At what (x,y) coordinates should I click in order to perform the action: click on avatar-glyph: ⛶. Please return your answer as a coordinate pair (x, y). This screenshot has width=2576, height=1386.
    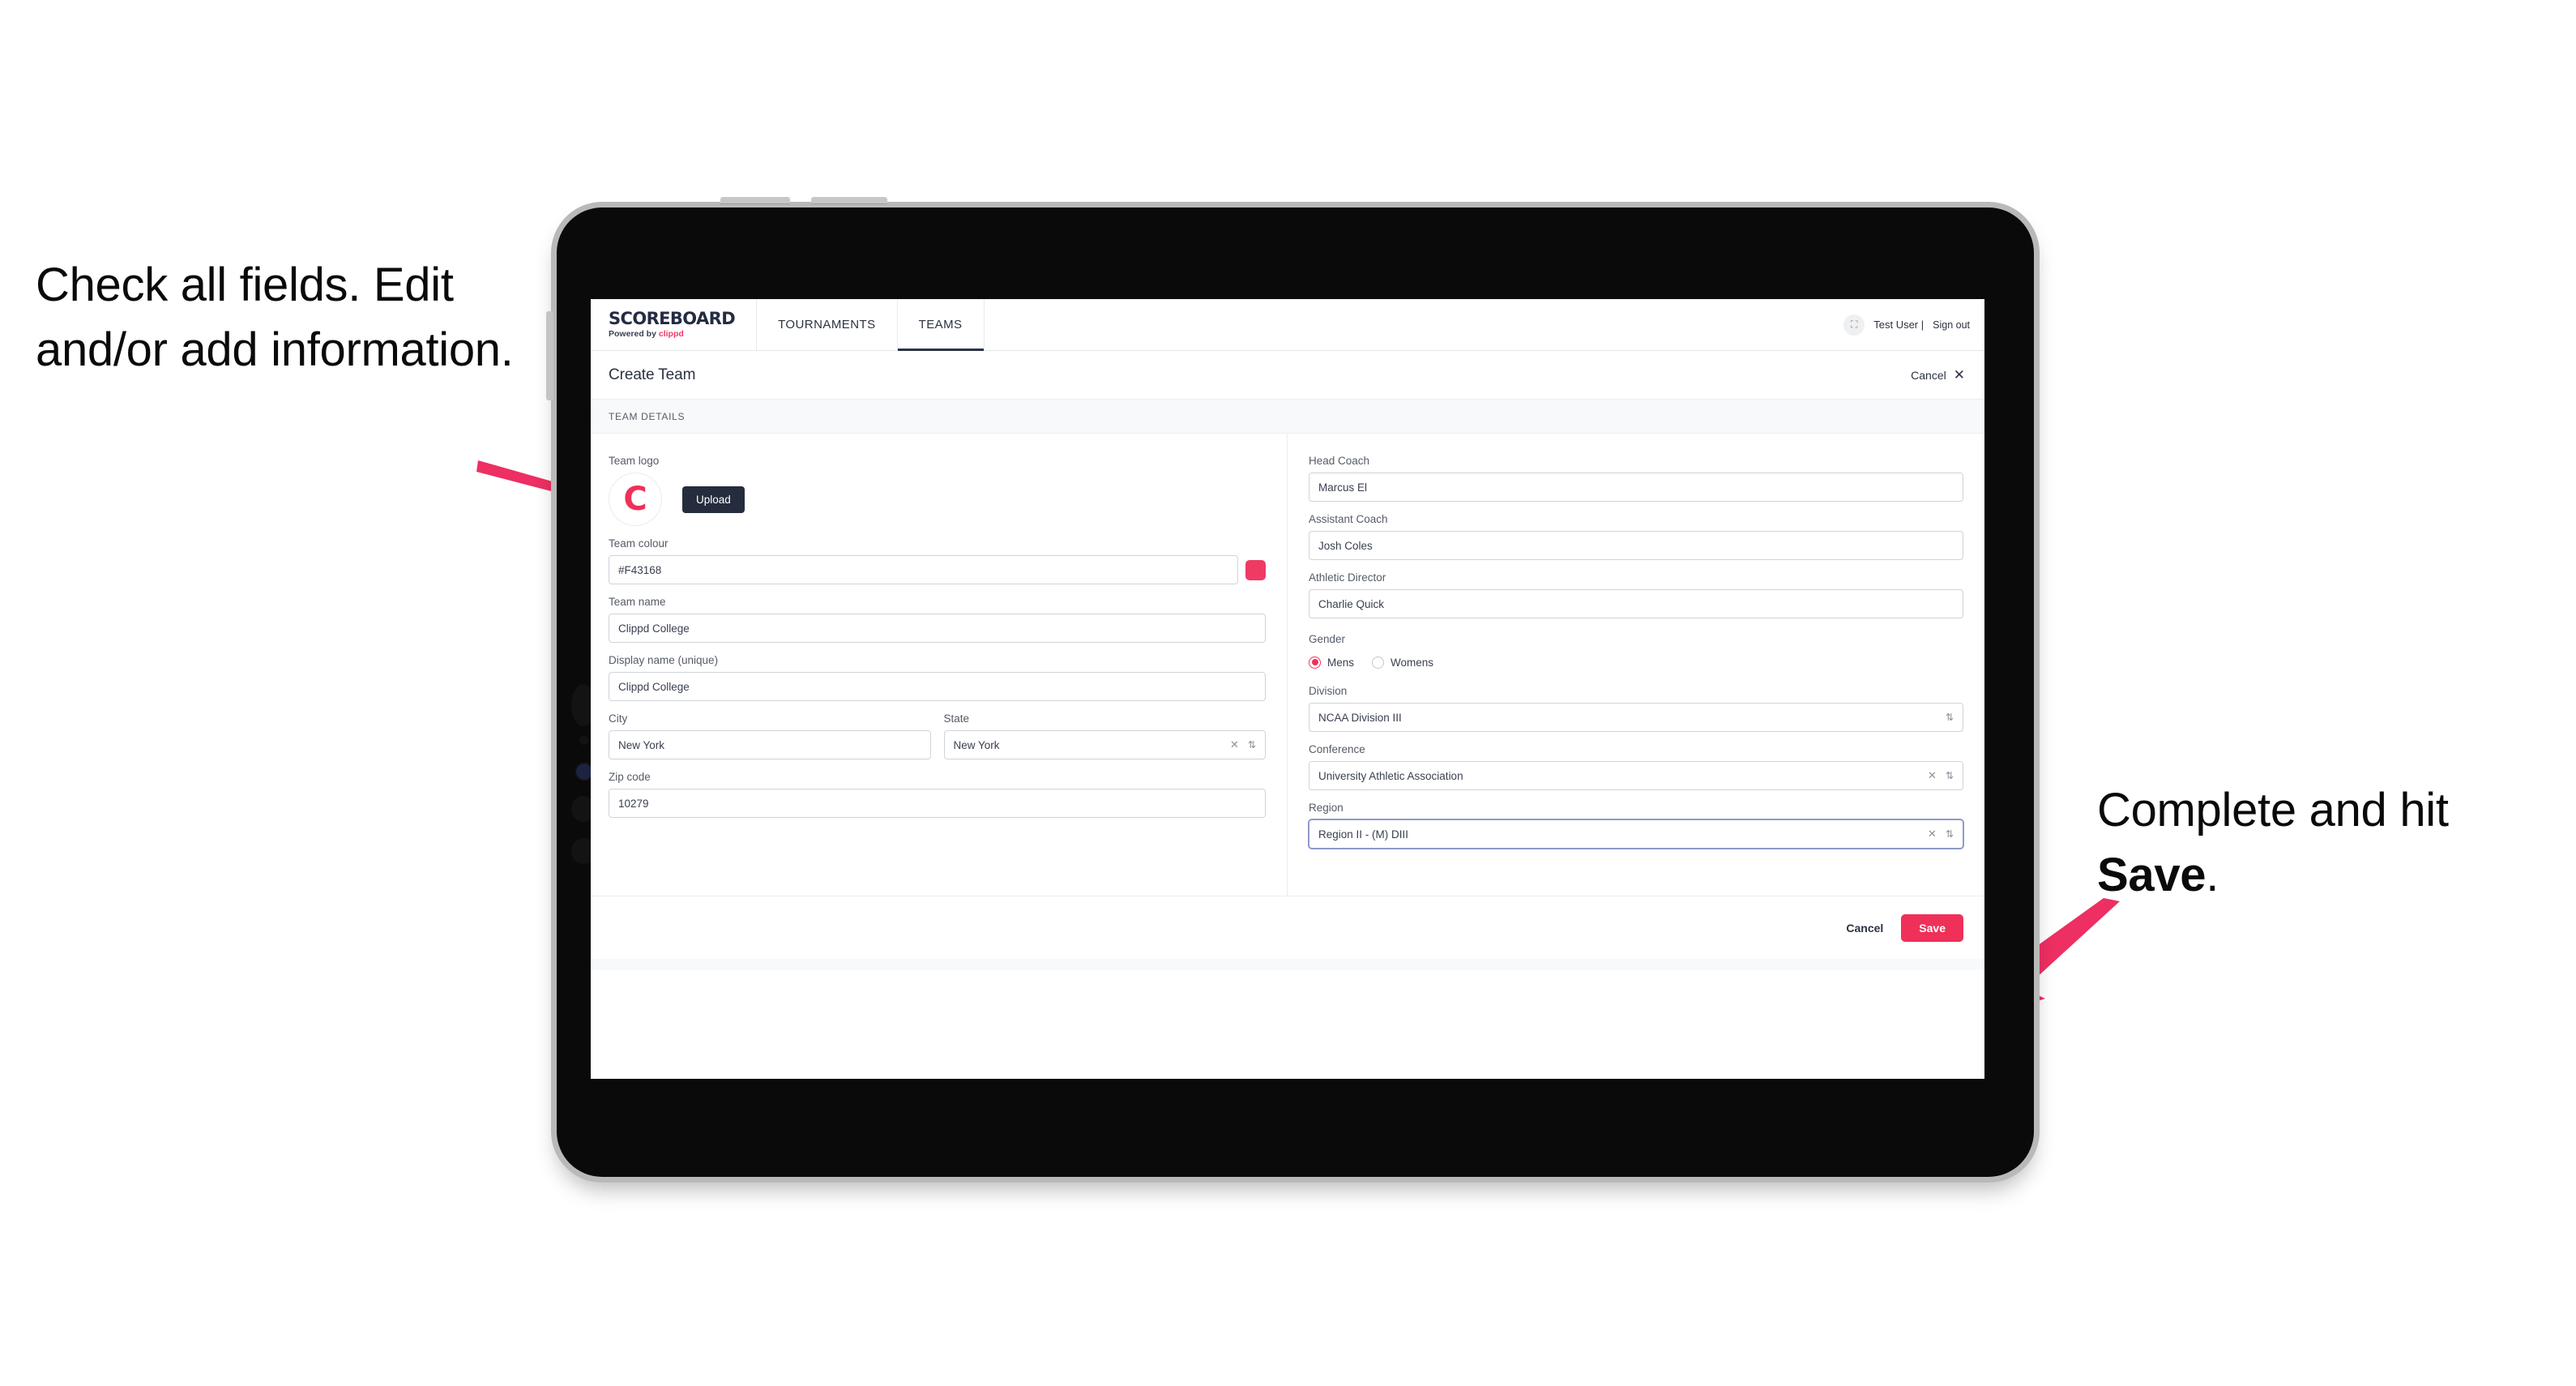
    Looking at the image, I should click on (1854, 324).